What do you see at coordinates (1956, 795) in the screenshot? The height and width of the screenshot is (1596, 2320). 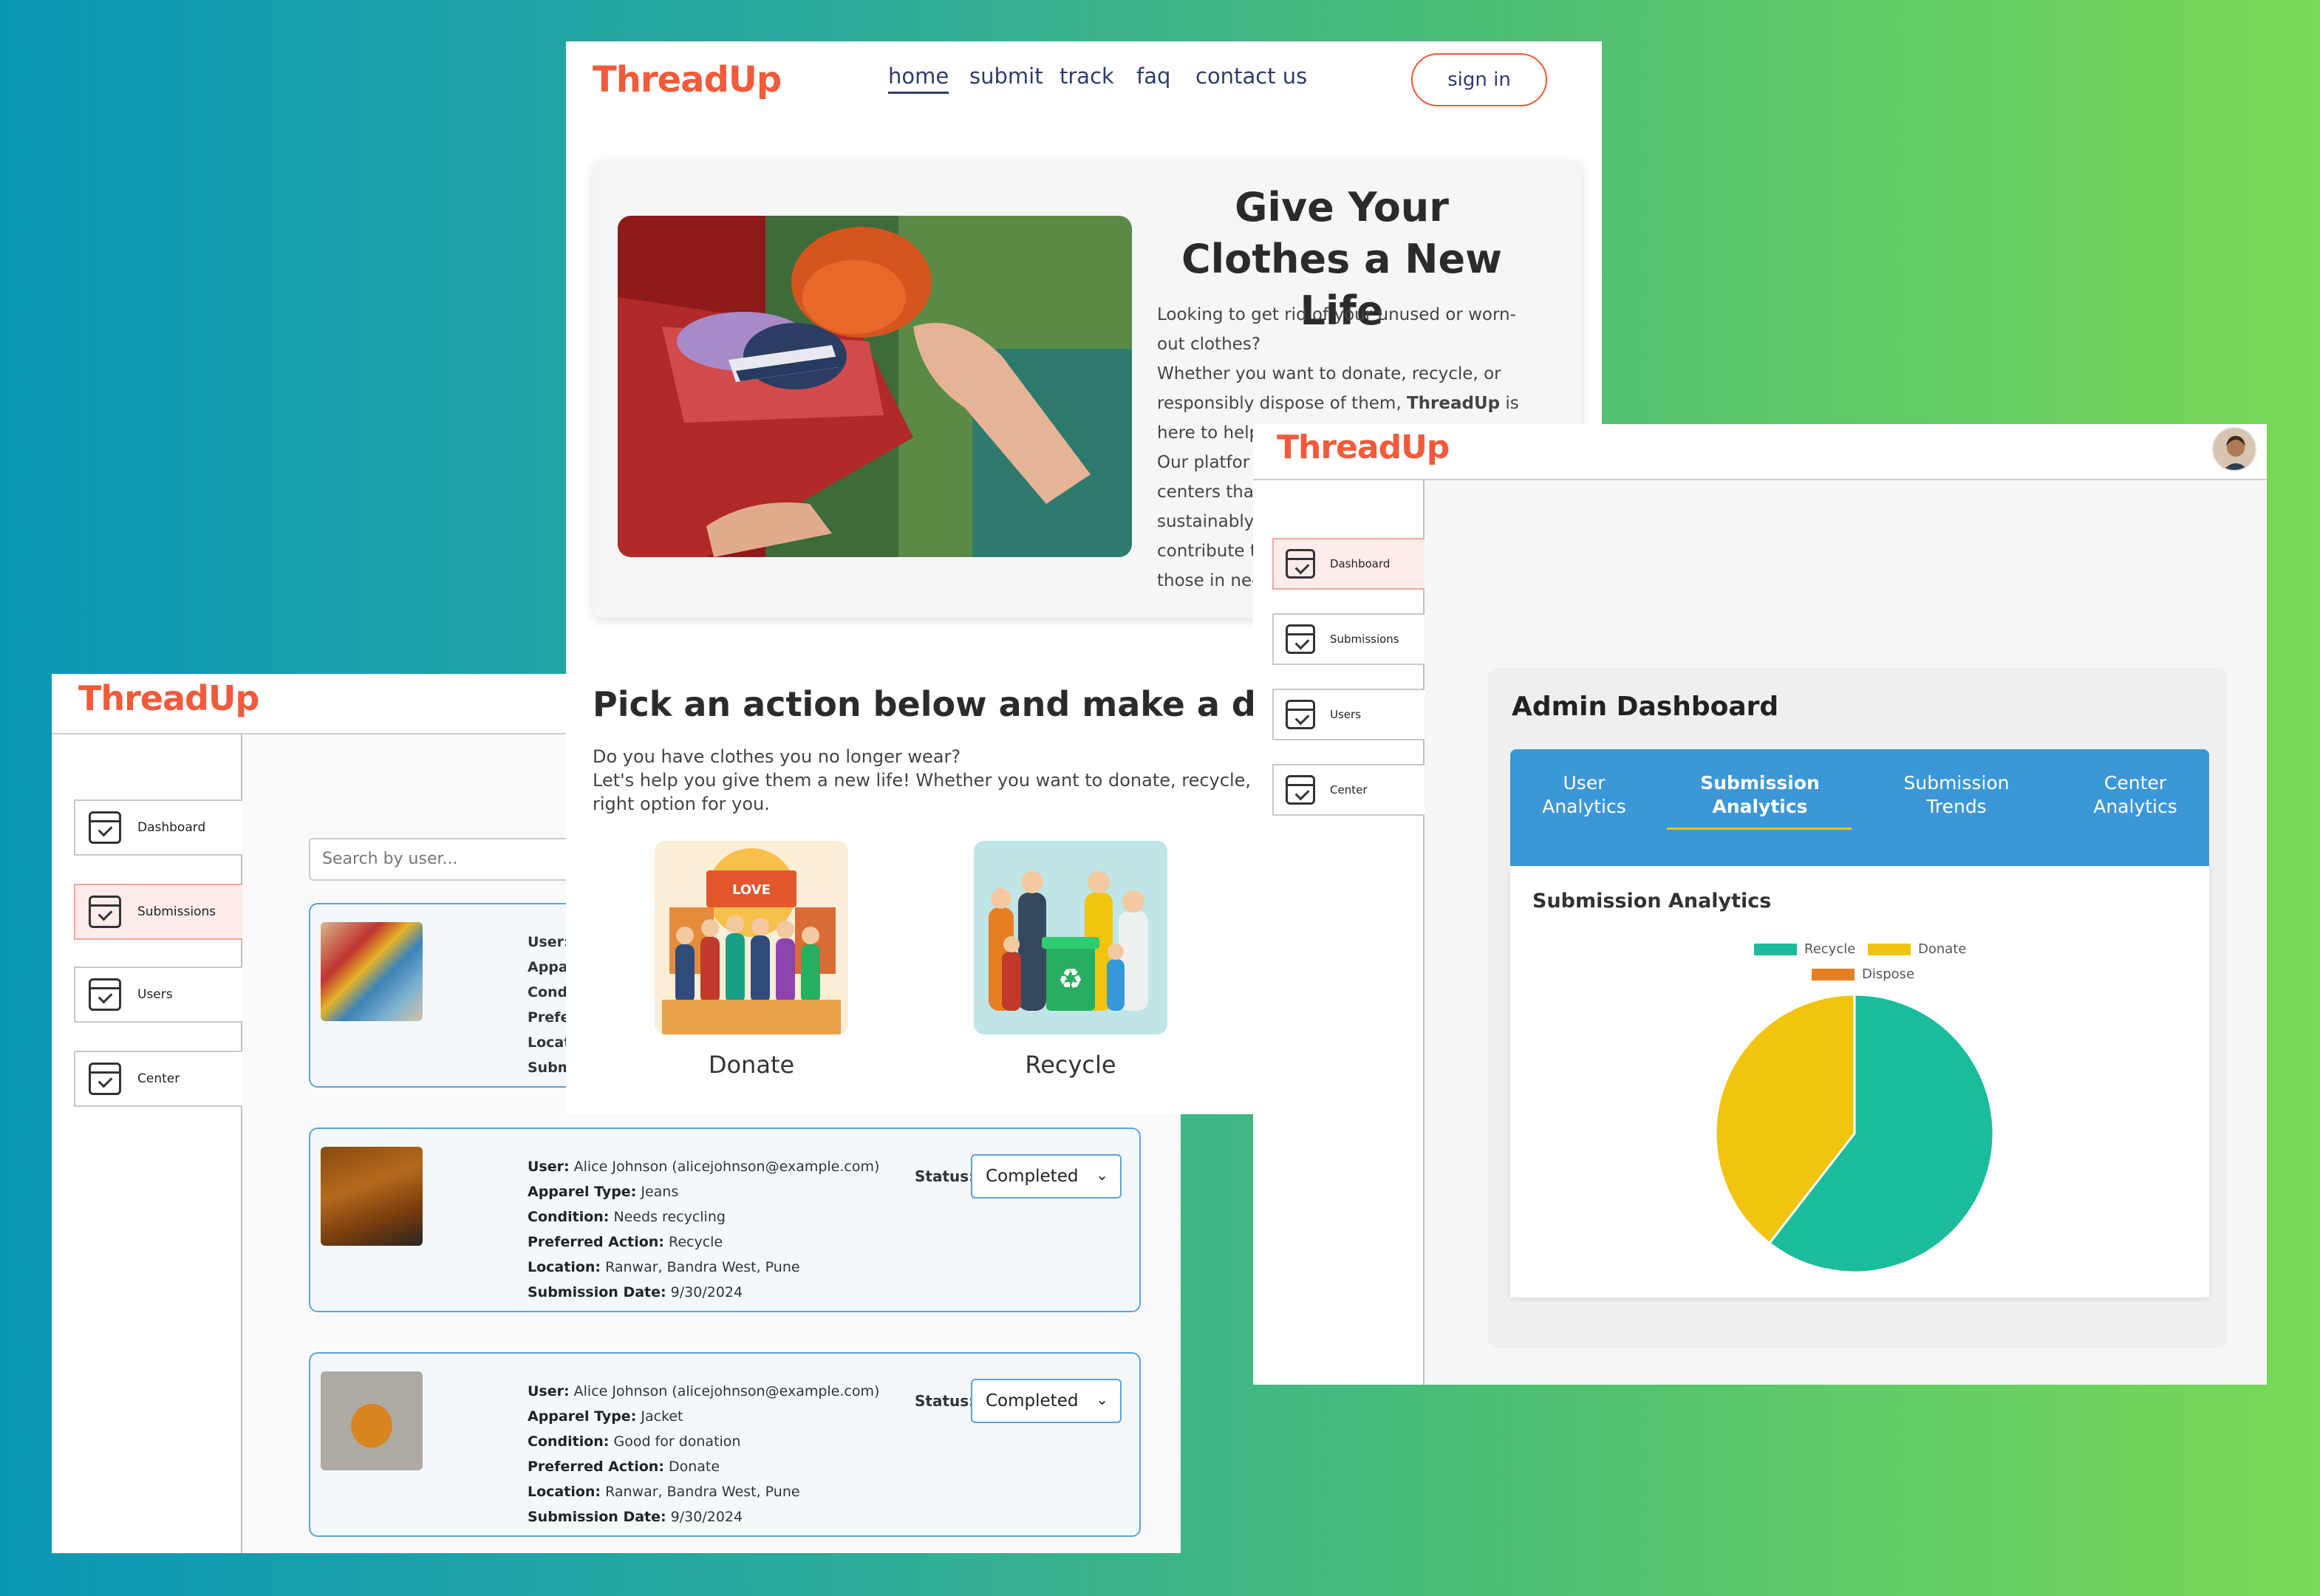 I see `tab-submission-trends: Submission Trends` at bounding box center [1956, 795].